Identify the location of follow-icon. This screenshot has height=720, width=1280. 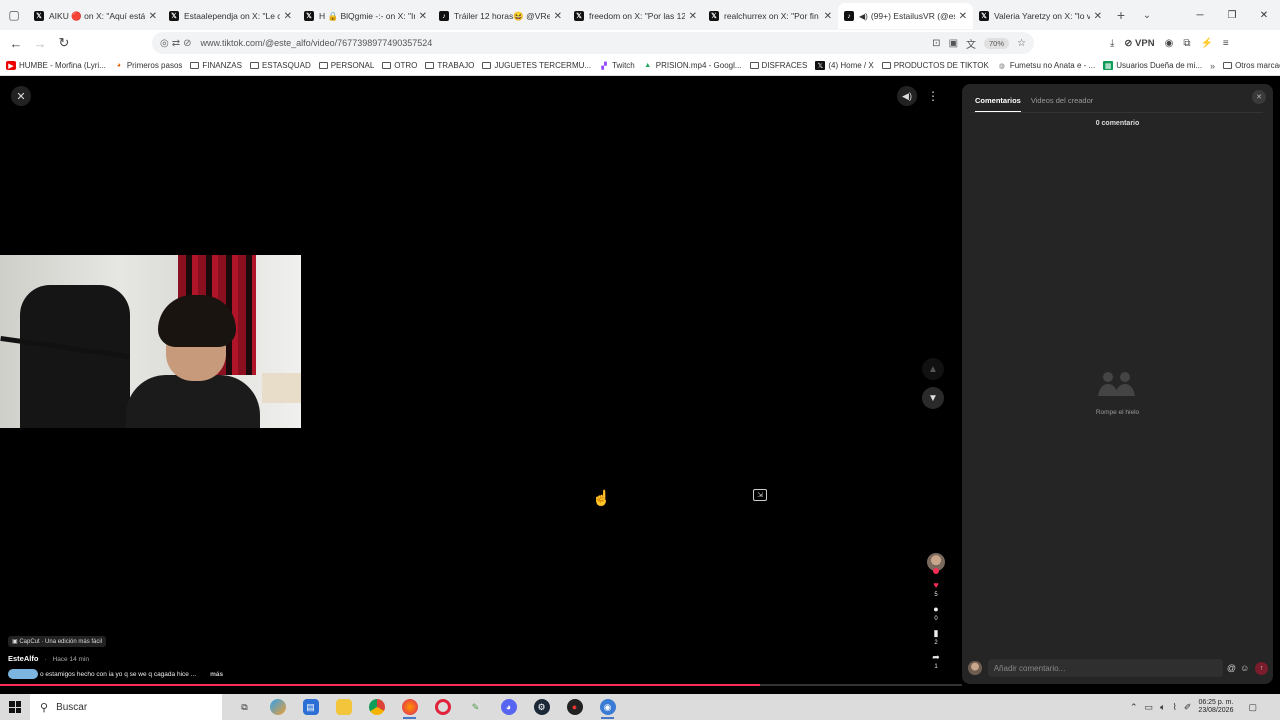
(936, 571).